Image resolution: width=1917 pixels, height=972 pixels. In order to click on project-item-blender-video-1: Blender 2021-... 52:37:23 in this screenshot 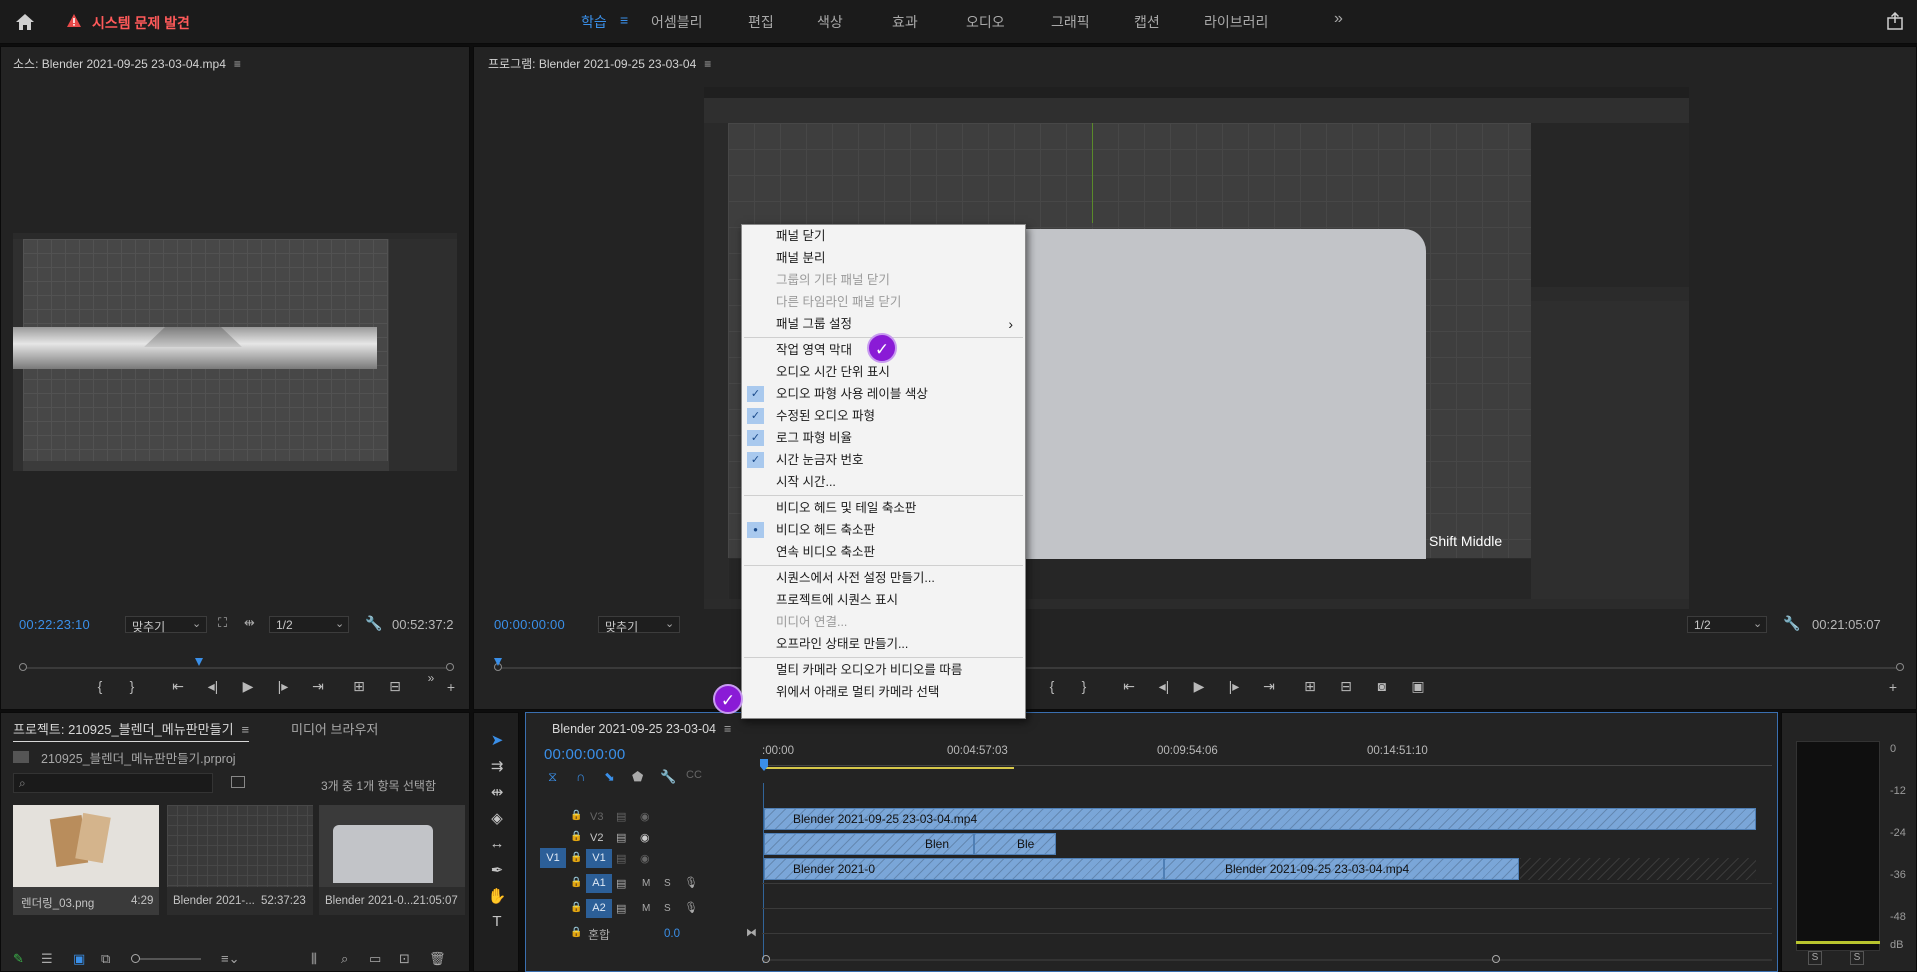, I will do `click(240, 860)`.